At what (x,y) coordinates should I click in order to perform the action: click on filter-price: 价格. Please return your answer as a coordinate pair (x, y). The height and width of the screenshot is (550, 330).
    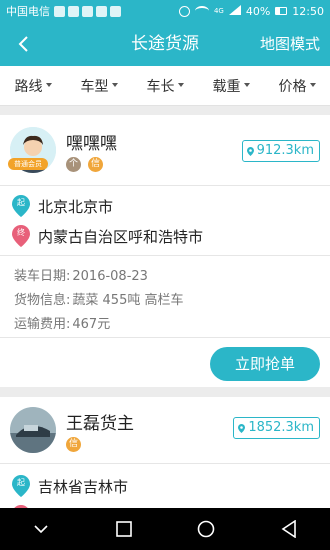
    Looking at the image, I should click on (297, 85).